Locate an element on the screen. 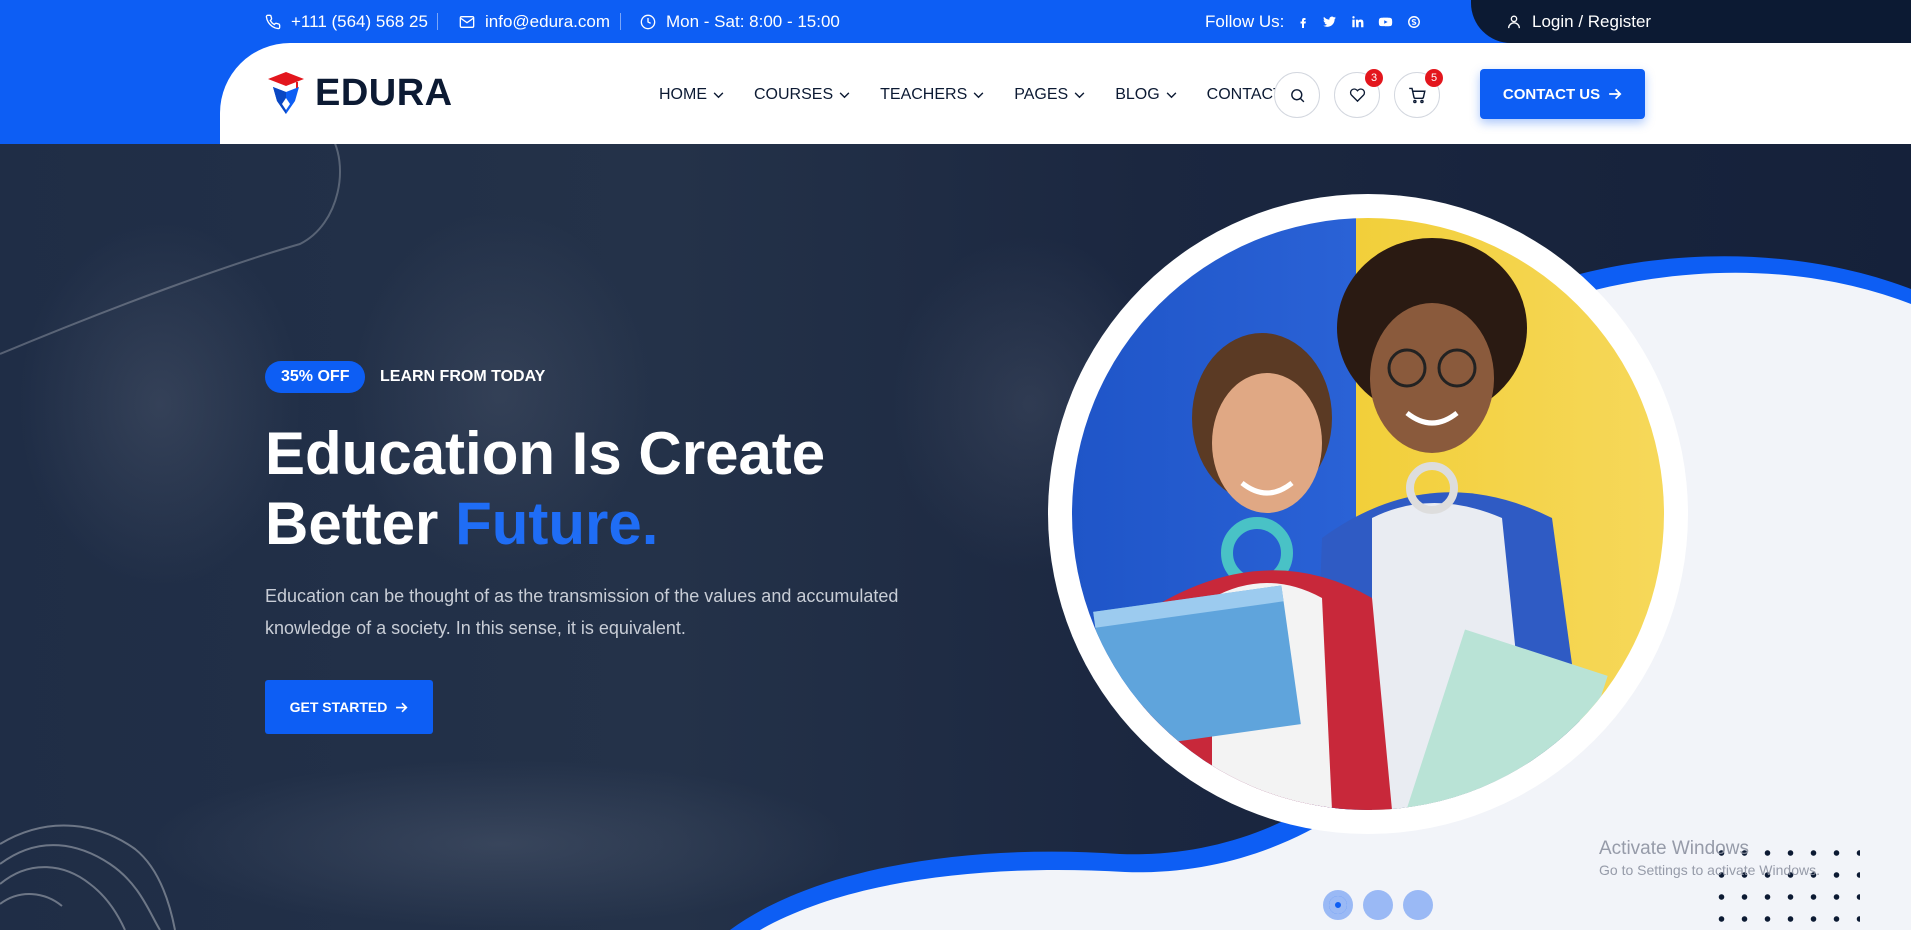 This screenshot has width=1911, height=930. phone-icon is located at coordinates (273, 21).